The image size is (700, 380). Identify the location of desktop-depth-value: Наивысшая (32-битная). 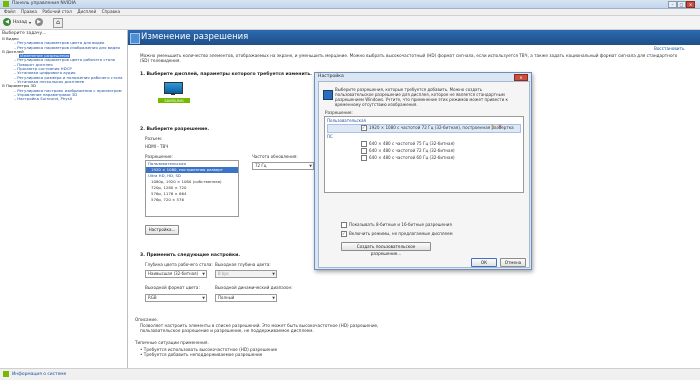
(173, 273).